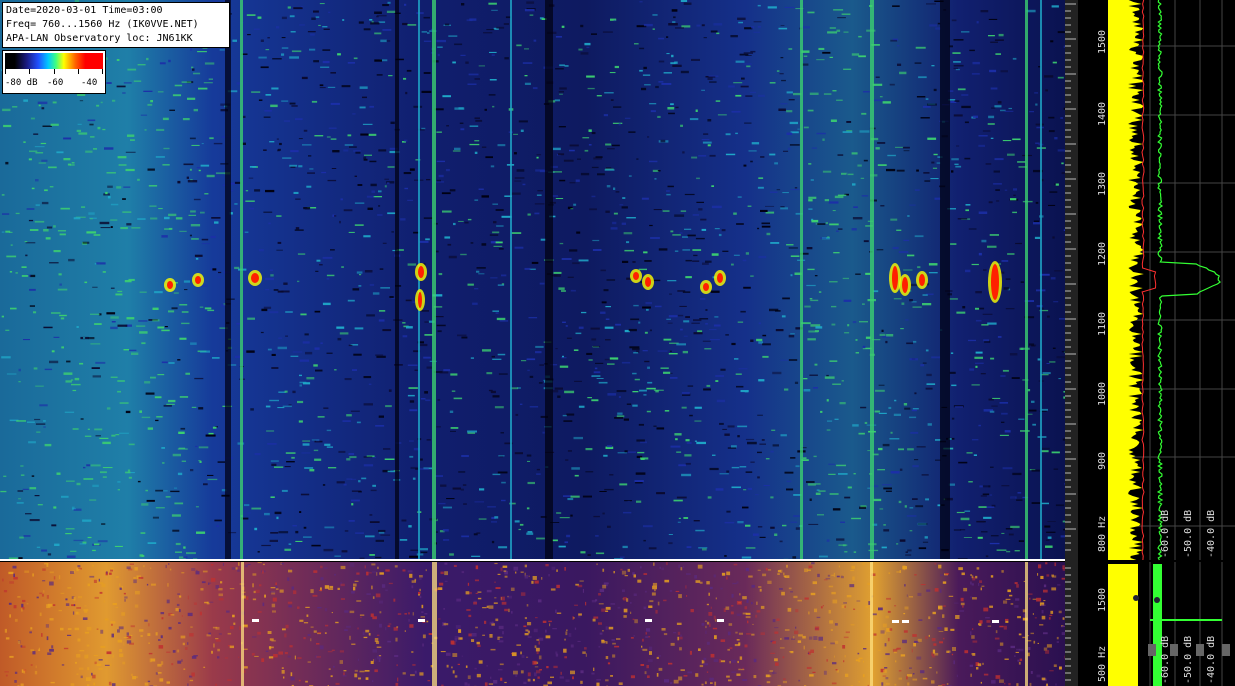  Describe the element at coordinates (1102, 599) in the screenshot. I see `freq-tick-bottom-1500: 1500` at that location.